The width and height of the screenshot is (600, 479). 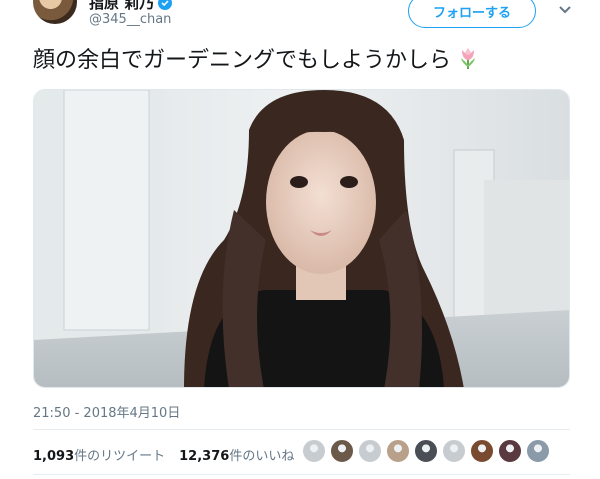 What do you see at coordinates (130, 19) in the screenshot?
I see `user-handle: @345__chan` at bounding box center [130, 19].